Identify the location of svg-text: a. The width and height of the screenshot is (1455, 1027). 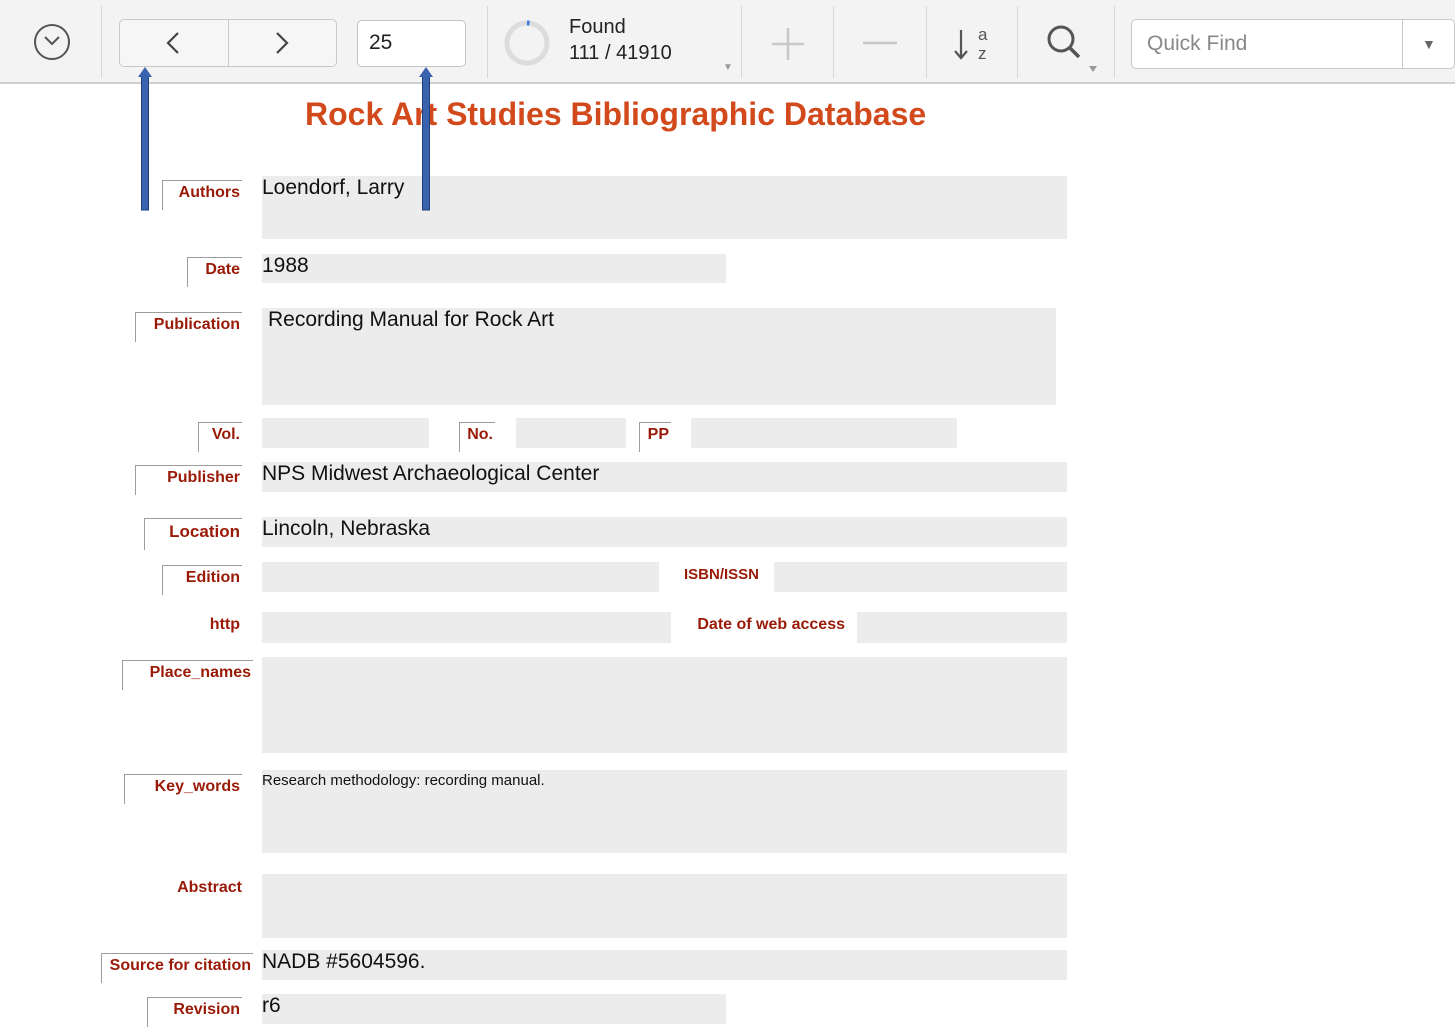
(983, 34).